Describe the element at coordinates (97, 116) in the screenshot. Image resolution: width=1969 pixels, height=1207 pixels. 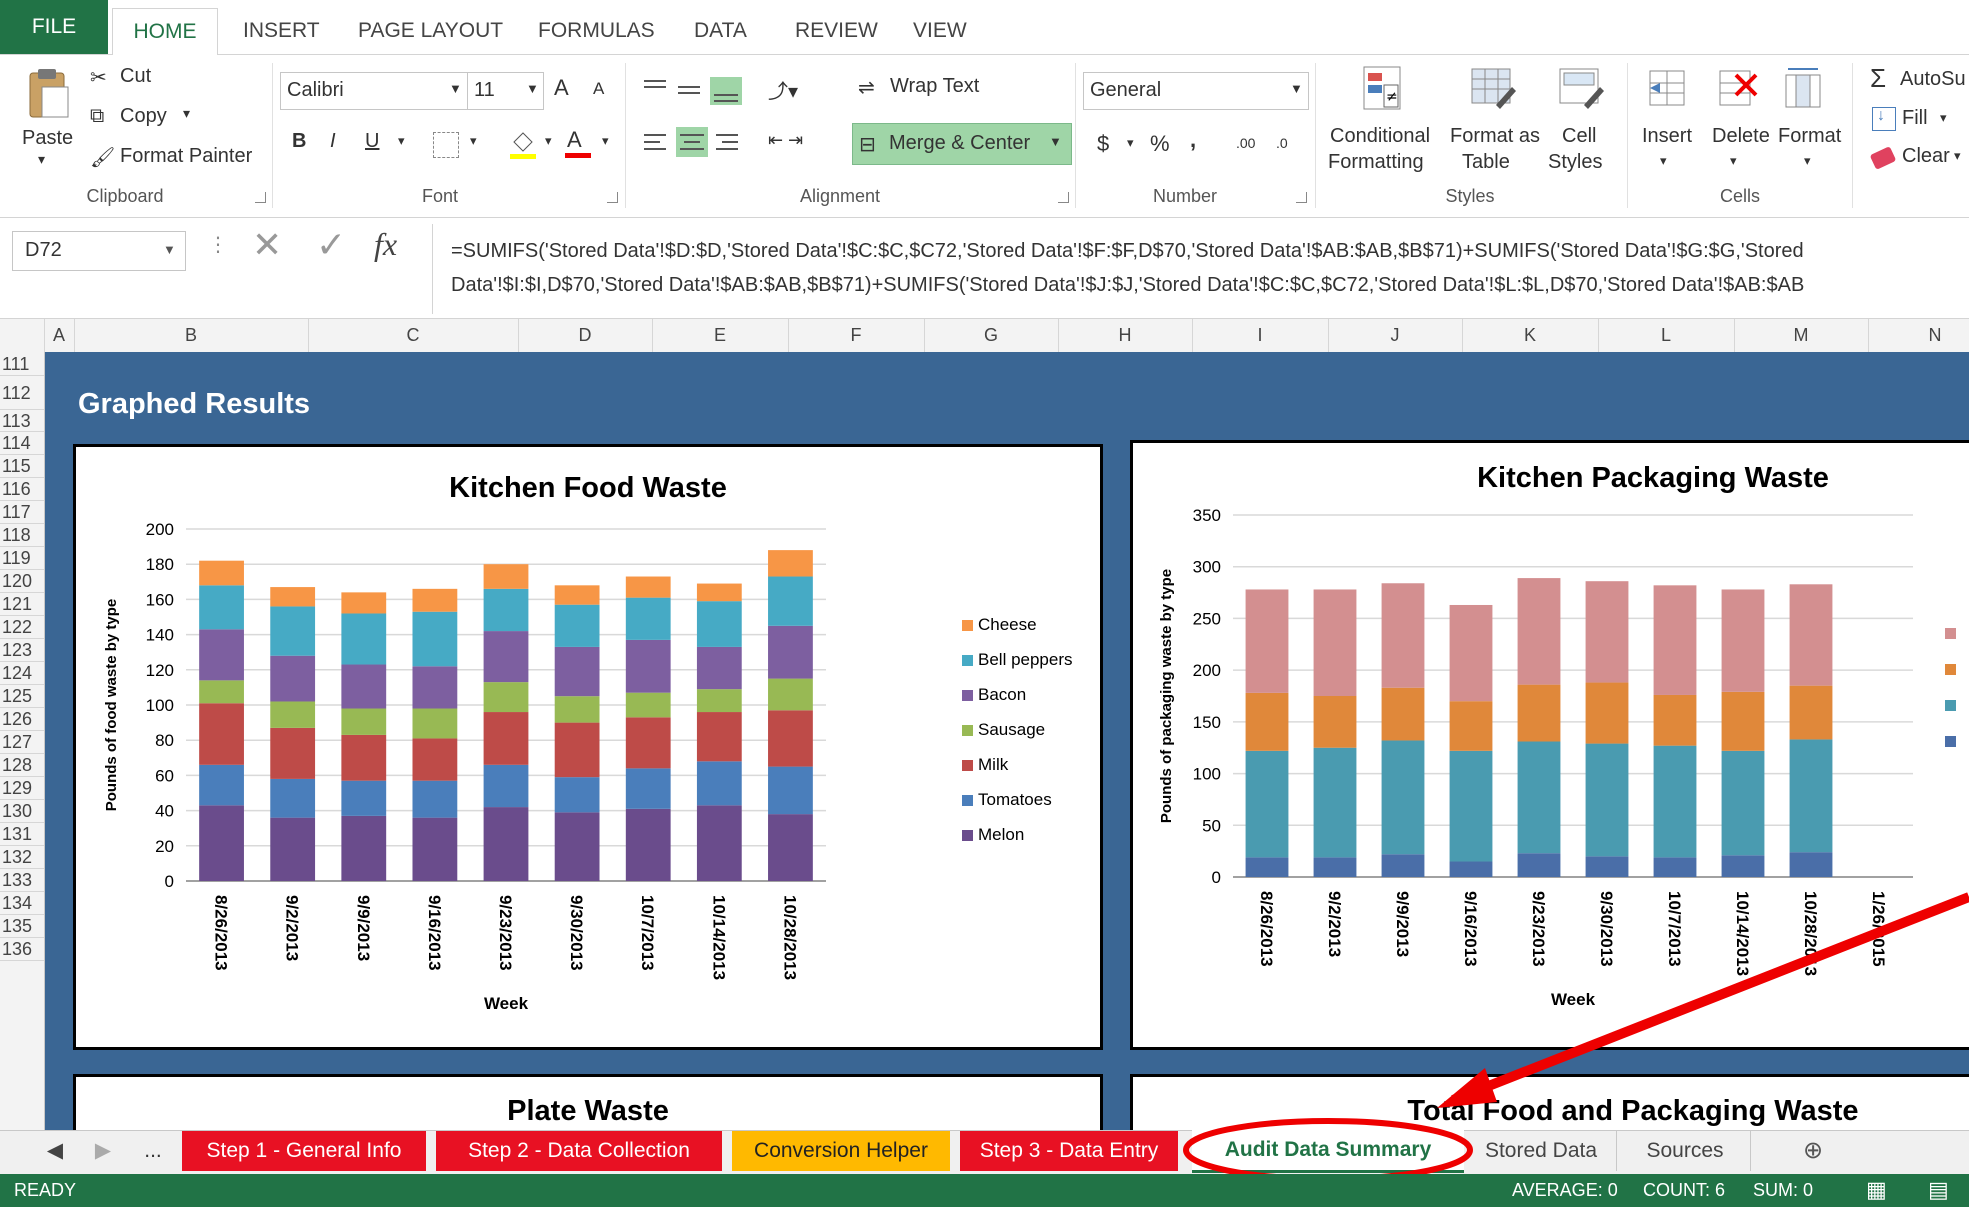
I see `copy-icon: ⧉` at that location.